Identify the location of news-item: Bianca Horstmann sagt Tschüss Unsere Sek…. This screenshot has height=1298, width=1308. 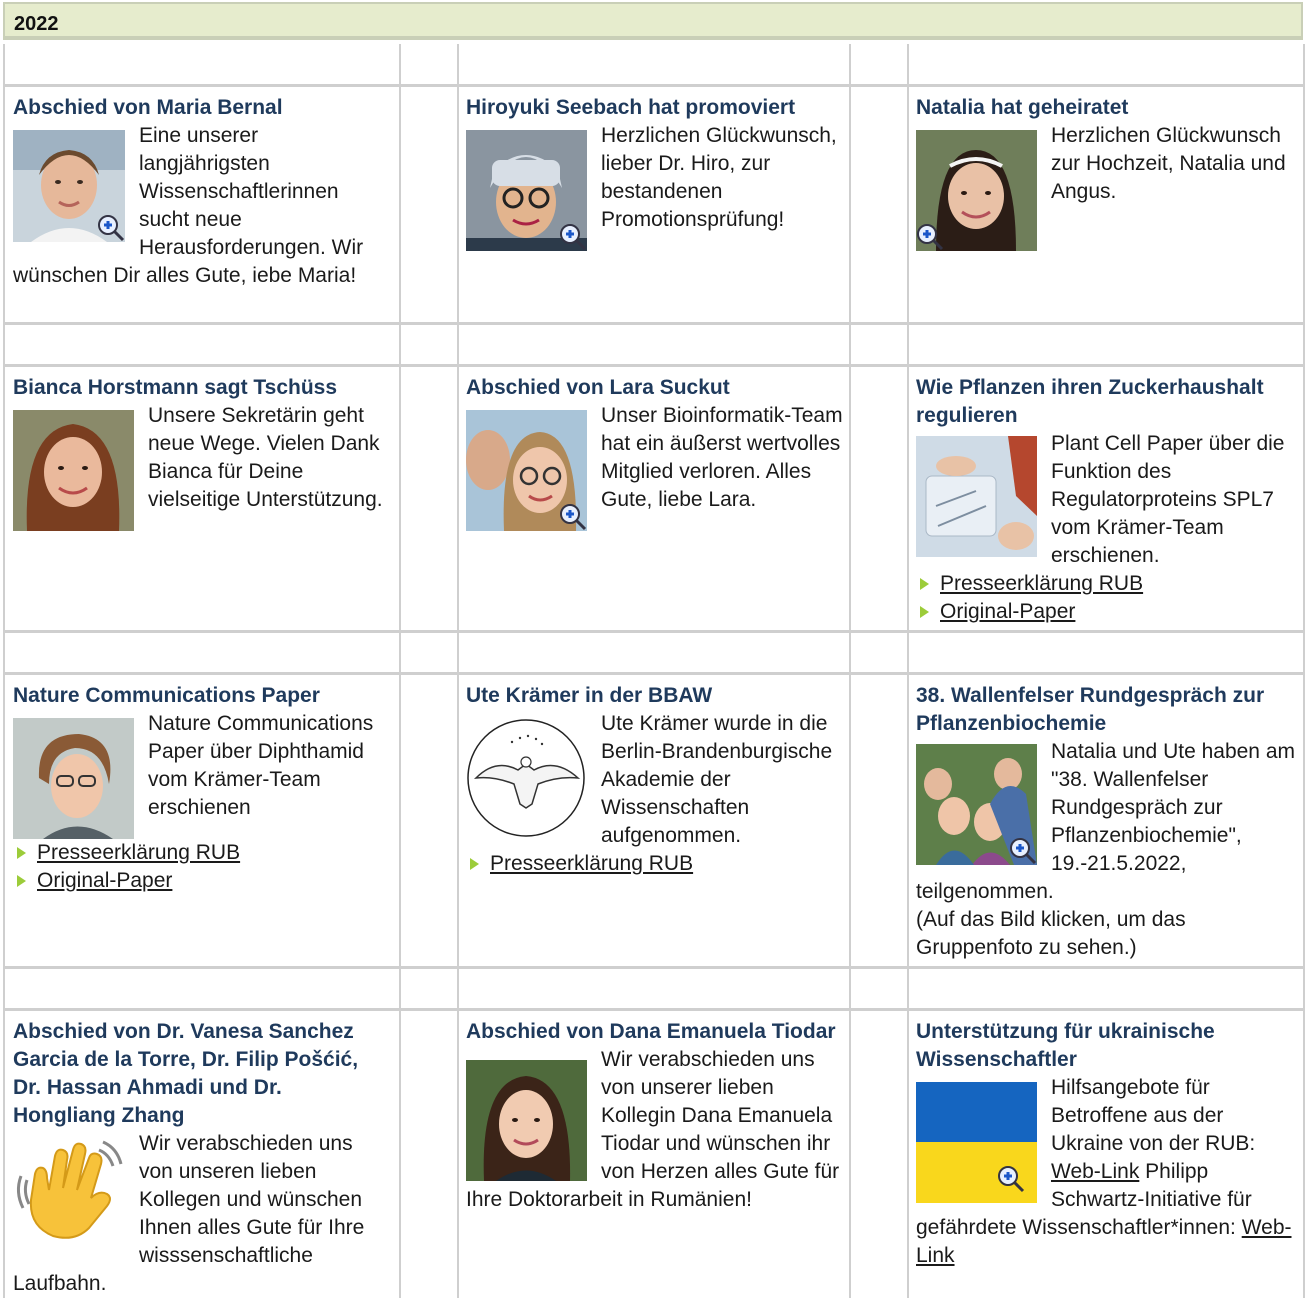
(200, 452).